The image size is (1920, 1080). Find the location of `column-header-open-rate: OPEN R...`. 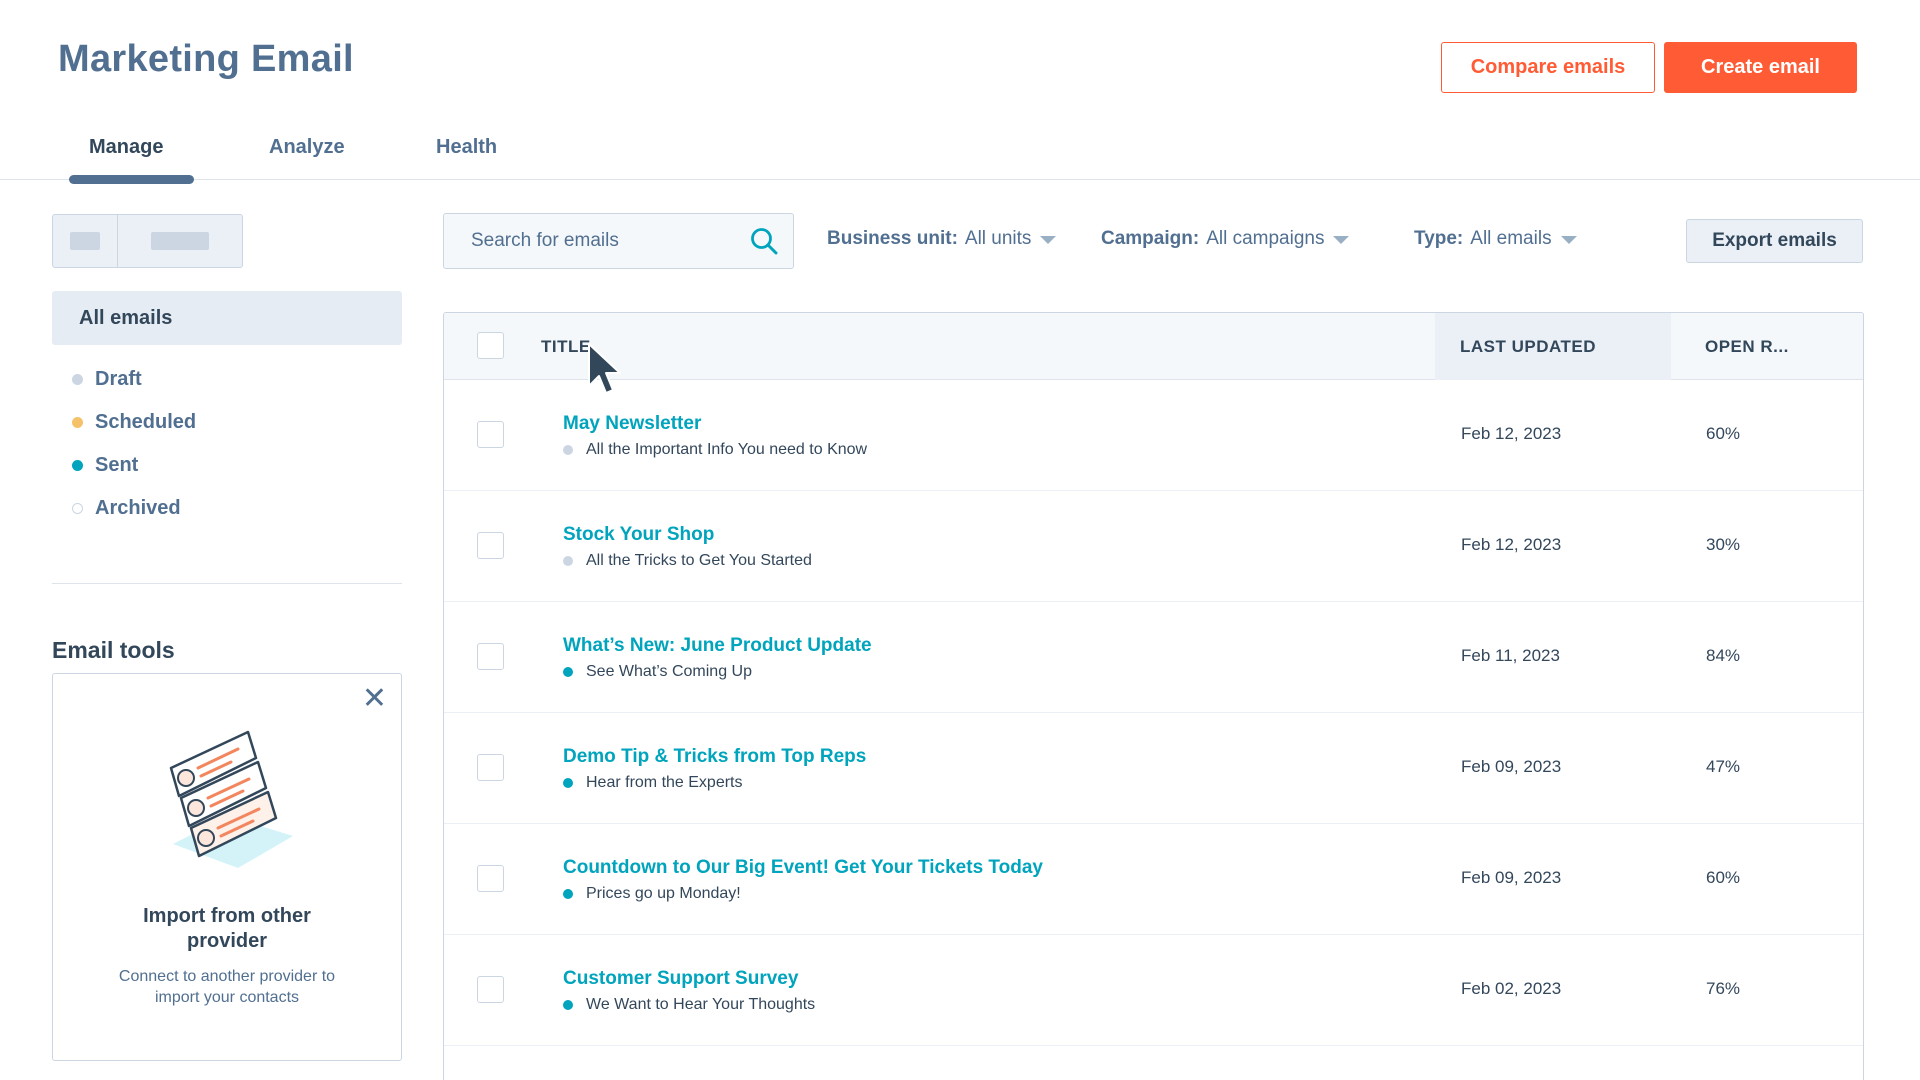

column-header-open-rate: OPEN R... is located at coordinates (1747, 347).